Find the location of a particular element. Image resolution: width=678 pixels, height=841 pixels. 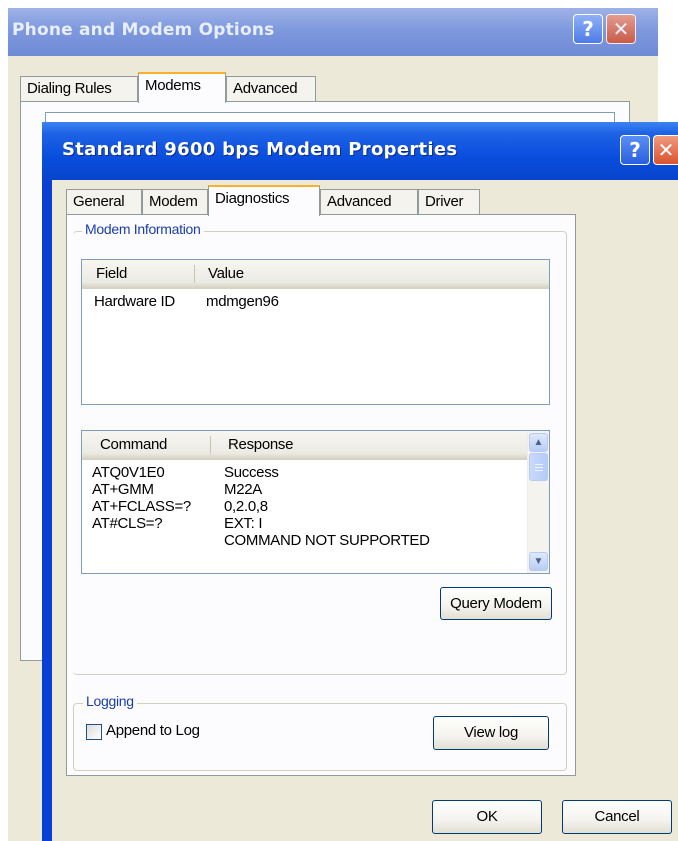

back-window-title: Phone and Modem Options is located at coordinates (143, 30).